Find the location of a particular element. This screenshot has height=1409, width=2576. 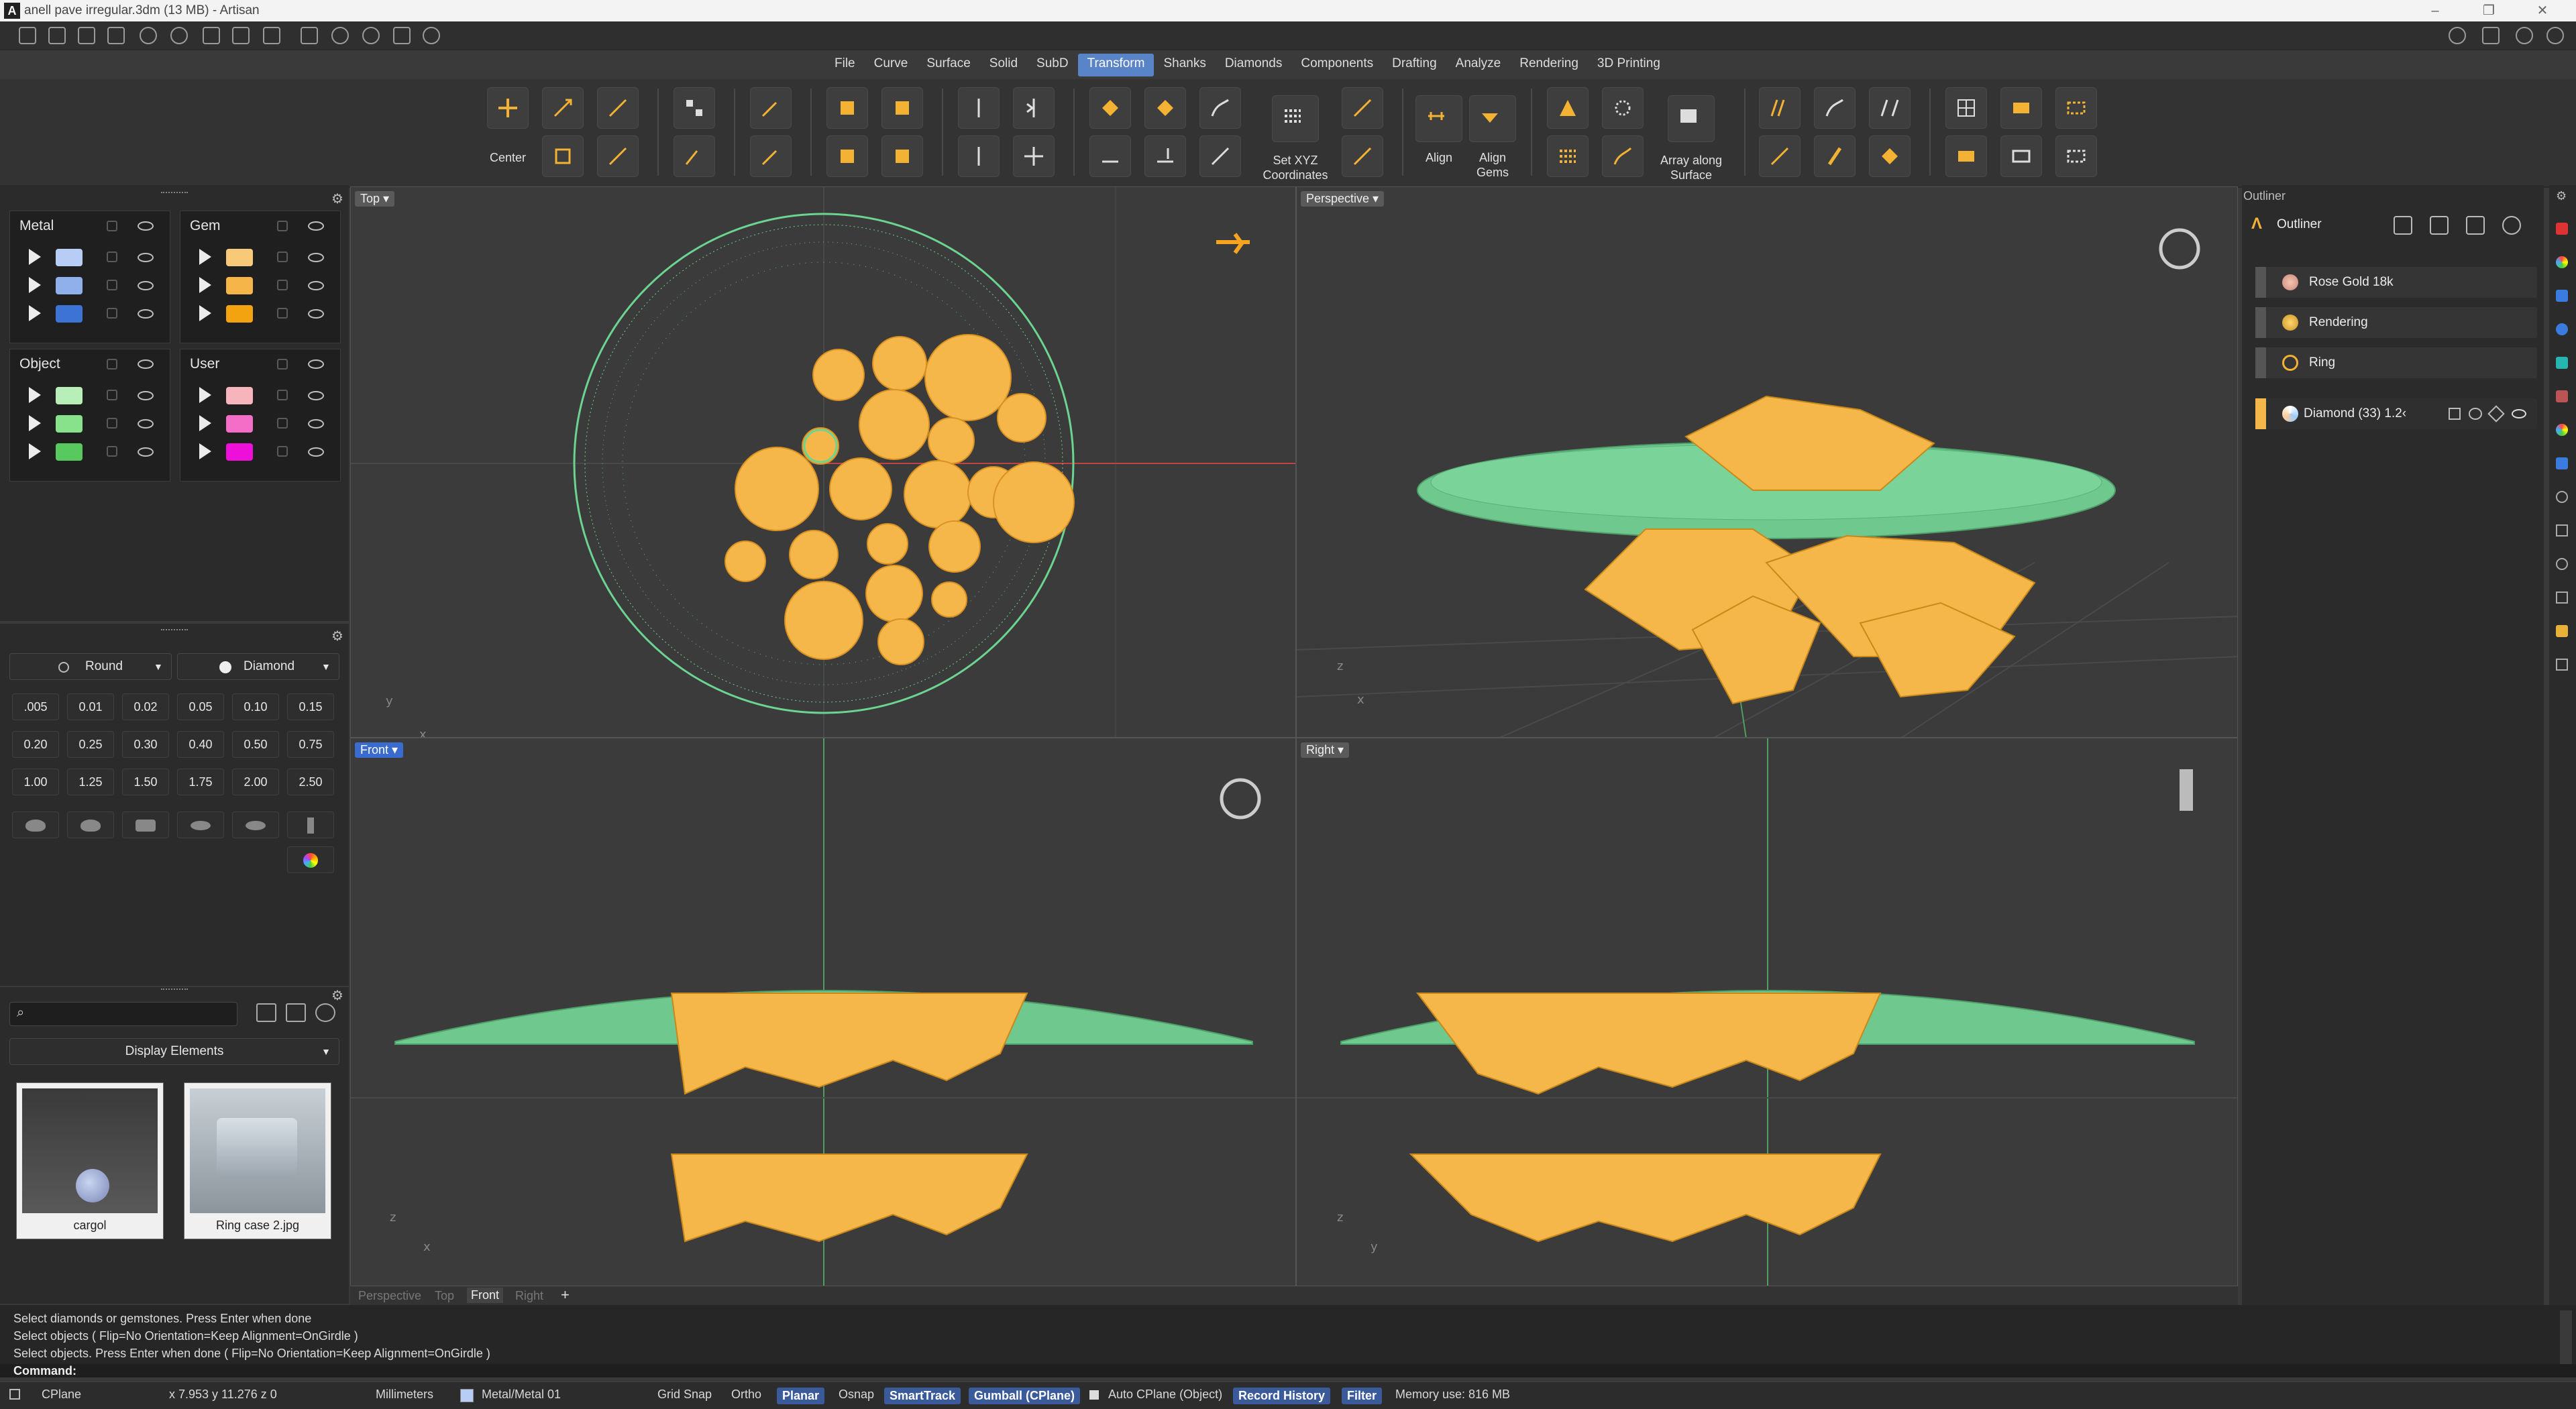

gem-size-button: 0.10 is located at coordinates (255, 706).